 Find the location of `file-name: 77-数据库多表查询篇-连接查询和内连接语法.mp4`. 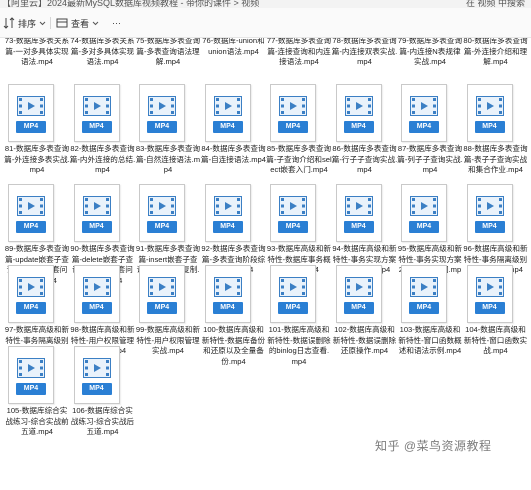

file-name: 77-数据库多表查询篇-连接查询和内连接语法.mp4 is located at coordinates (299, 52).